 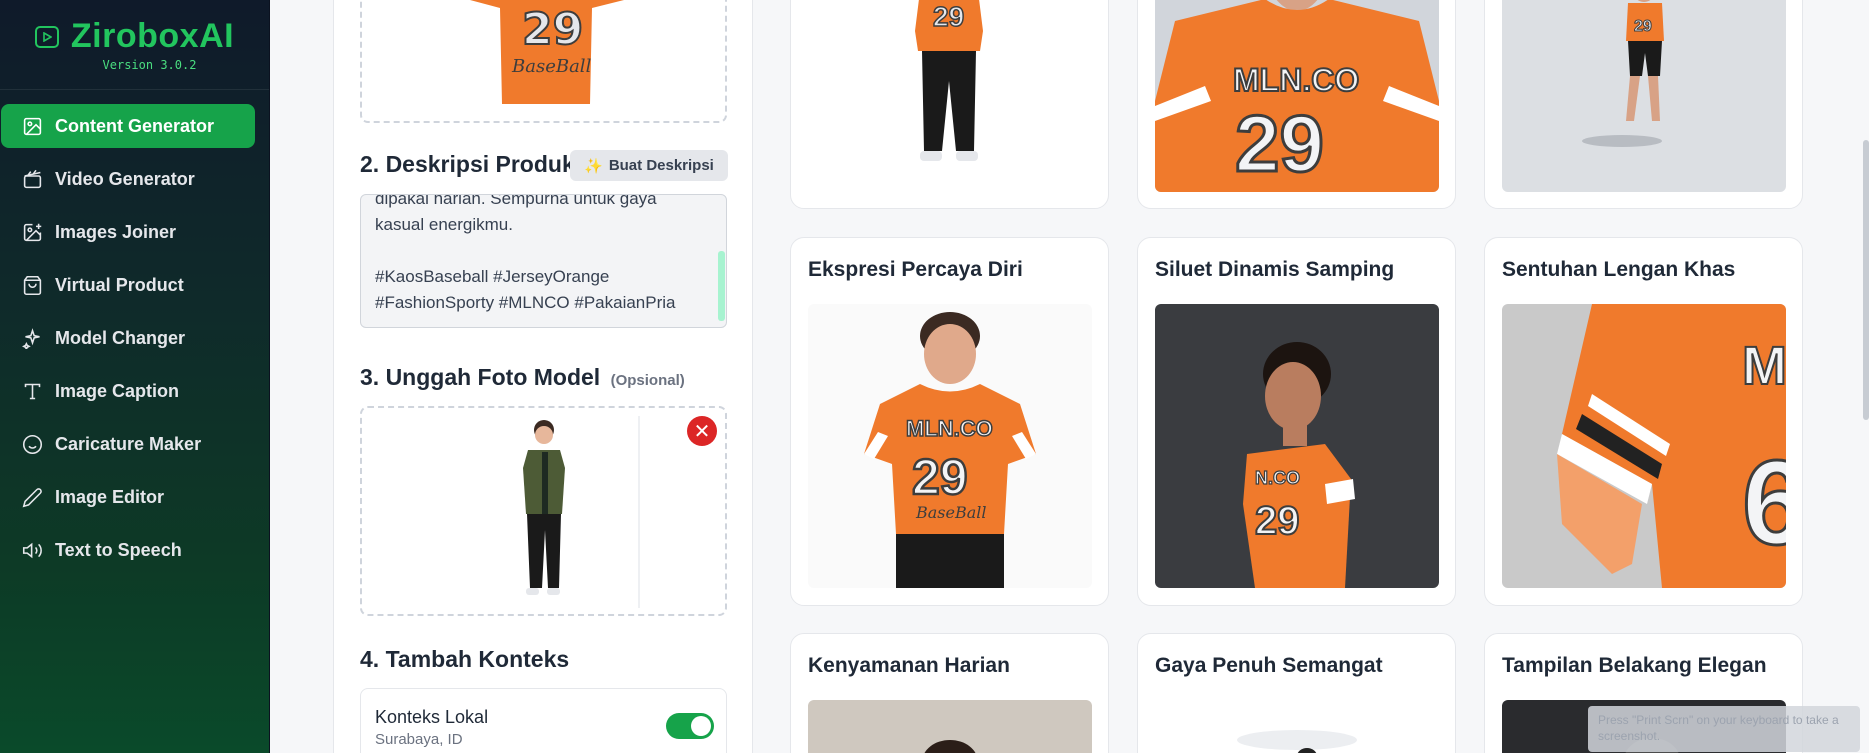 What do you see at coordinates (661, 165) in the screenshot?
I see `generate-description-label: Buat Deskripsi` at bounding box center [661, 165].